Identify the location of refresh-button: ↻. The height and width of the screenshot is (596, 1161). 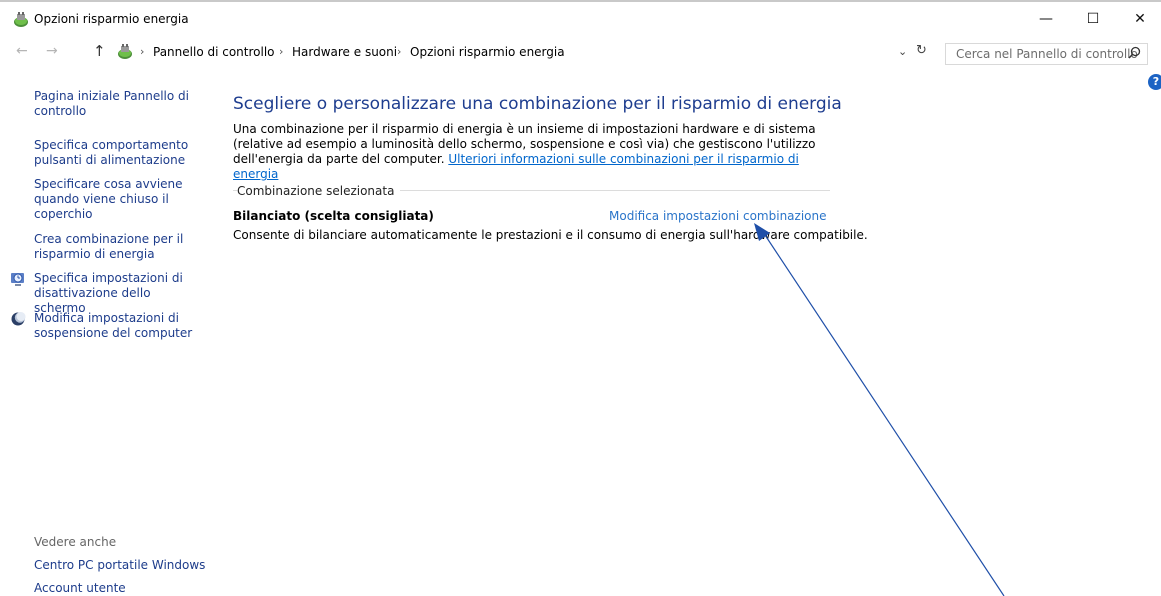
(921, 50).